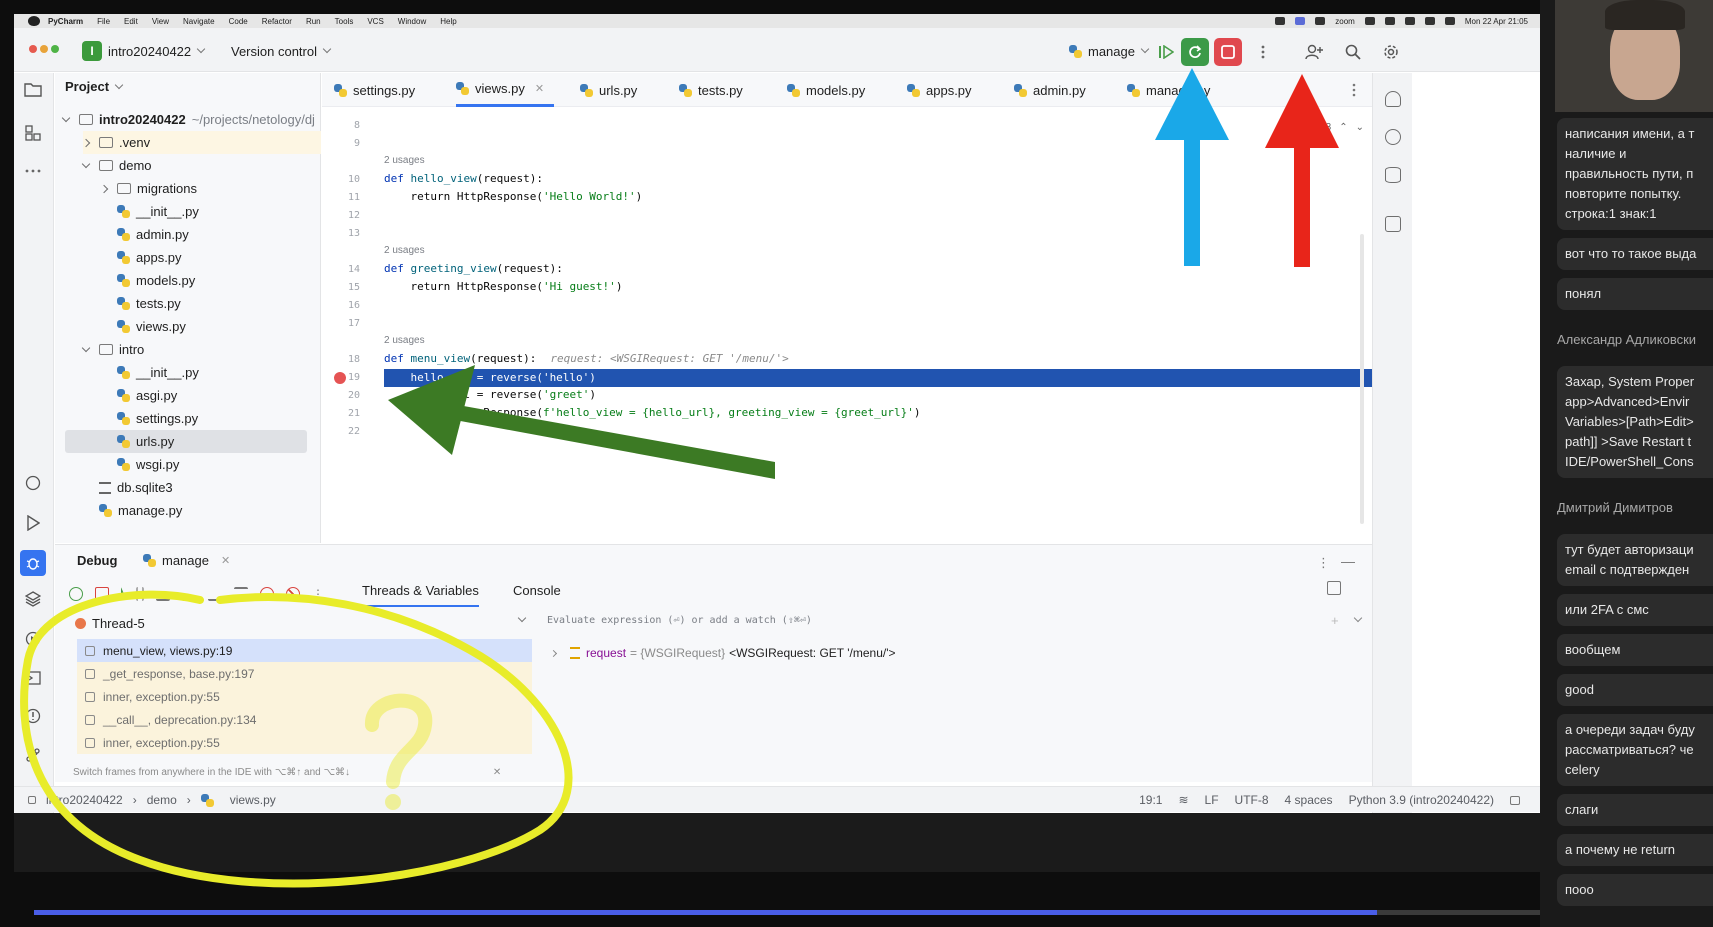 The width and height of the screenshot is (1713, 927). I want to click on python-interpreter: Python 3.9 (intro20240422), so click(1421, 800).